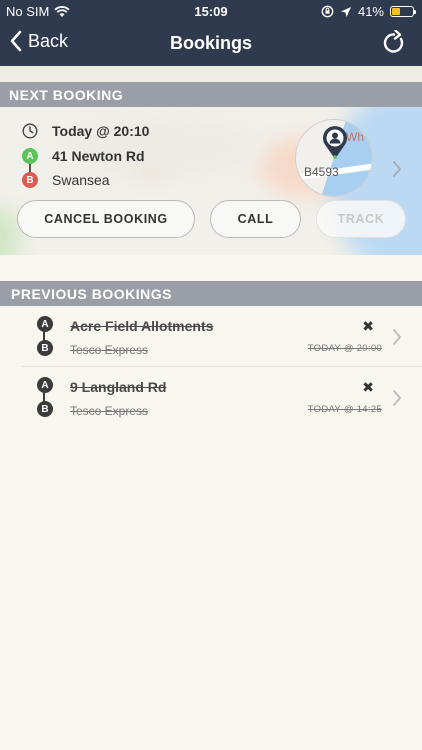  I want to click on clock-icon, so click(30, 131).